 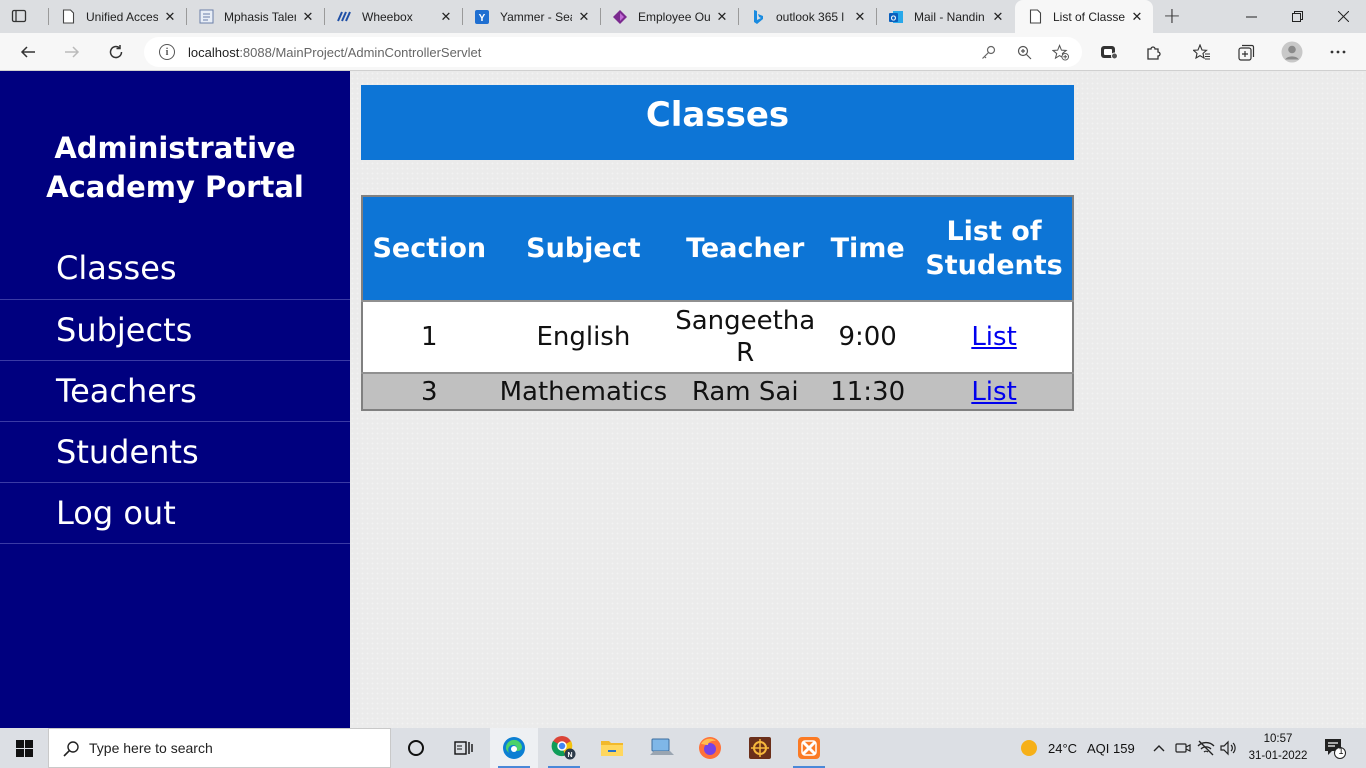 What do you see at coordinates (994, 249) in the screenshot?
I see `column-header-students: List of Students` at bounding box center [994, 249].